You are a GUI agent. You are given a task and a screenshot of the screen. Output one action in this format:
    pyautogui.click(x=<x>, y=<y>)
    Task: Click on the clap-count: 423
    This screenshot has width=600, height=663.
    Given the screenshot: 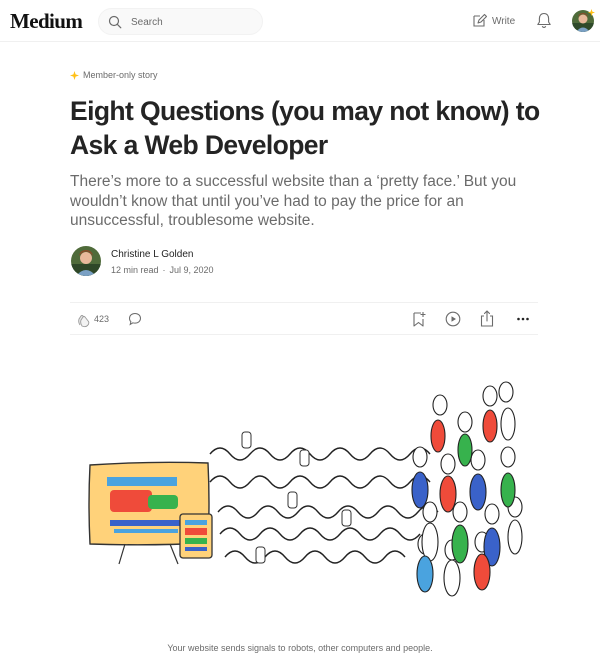 What is the action you would take?
    pyautogui.click(x=102, y=319)
    